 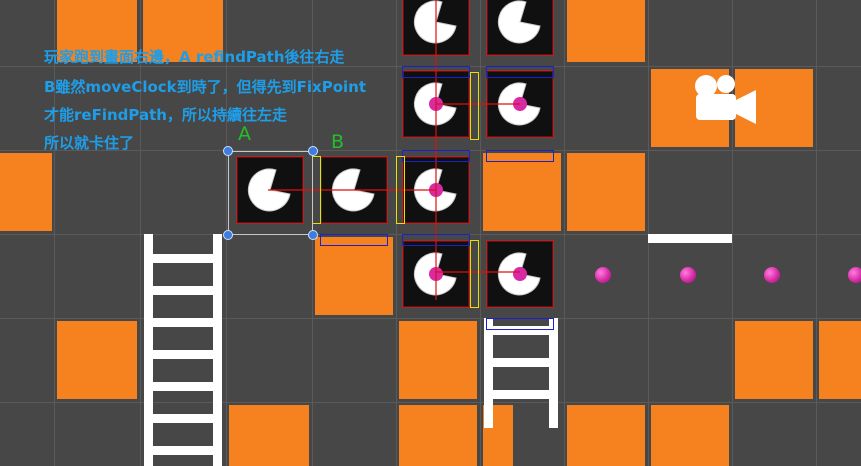 What do you see at coordinates (244, 134) in the screenshot?
I see `label-a: A` at bounding box center [244, 134].